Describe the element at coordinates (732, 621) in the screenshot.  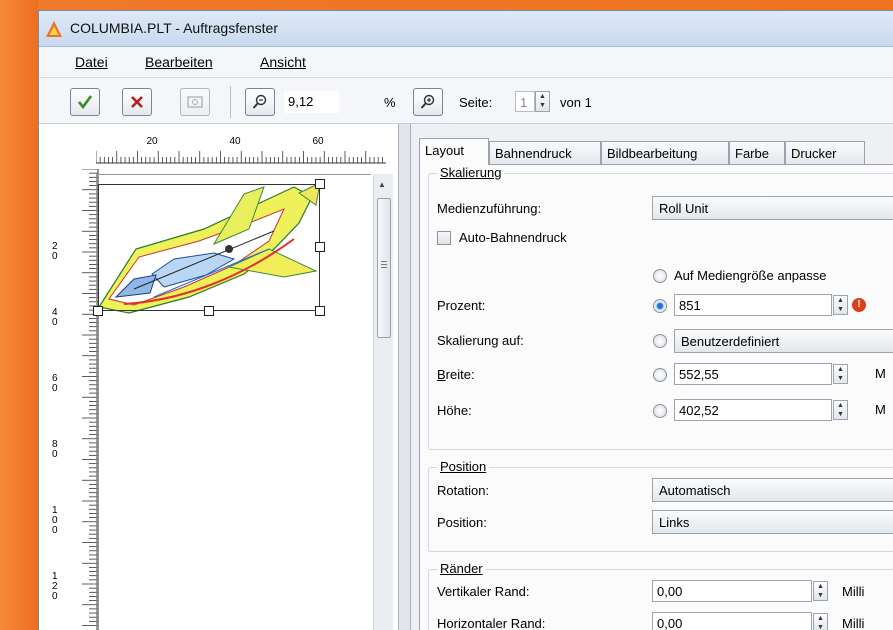
I see `input-horizontaler-rand: 0,00` at that location.